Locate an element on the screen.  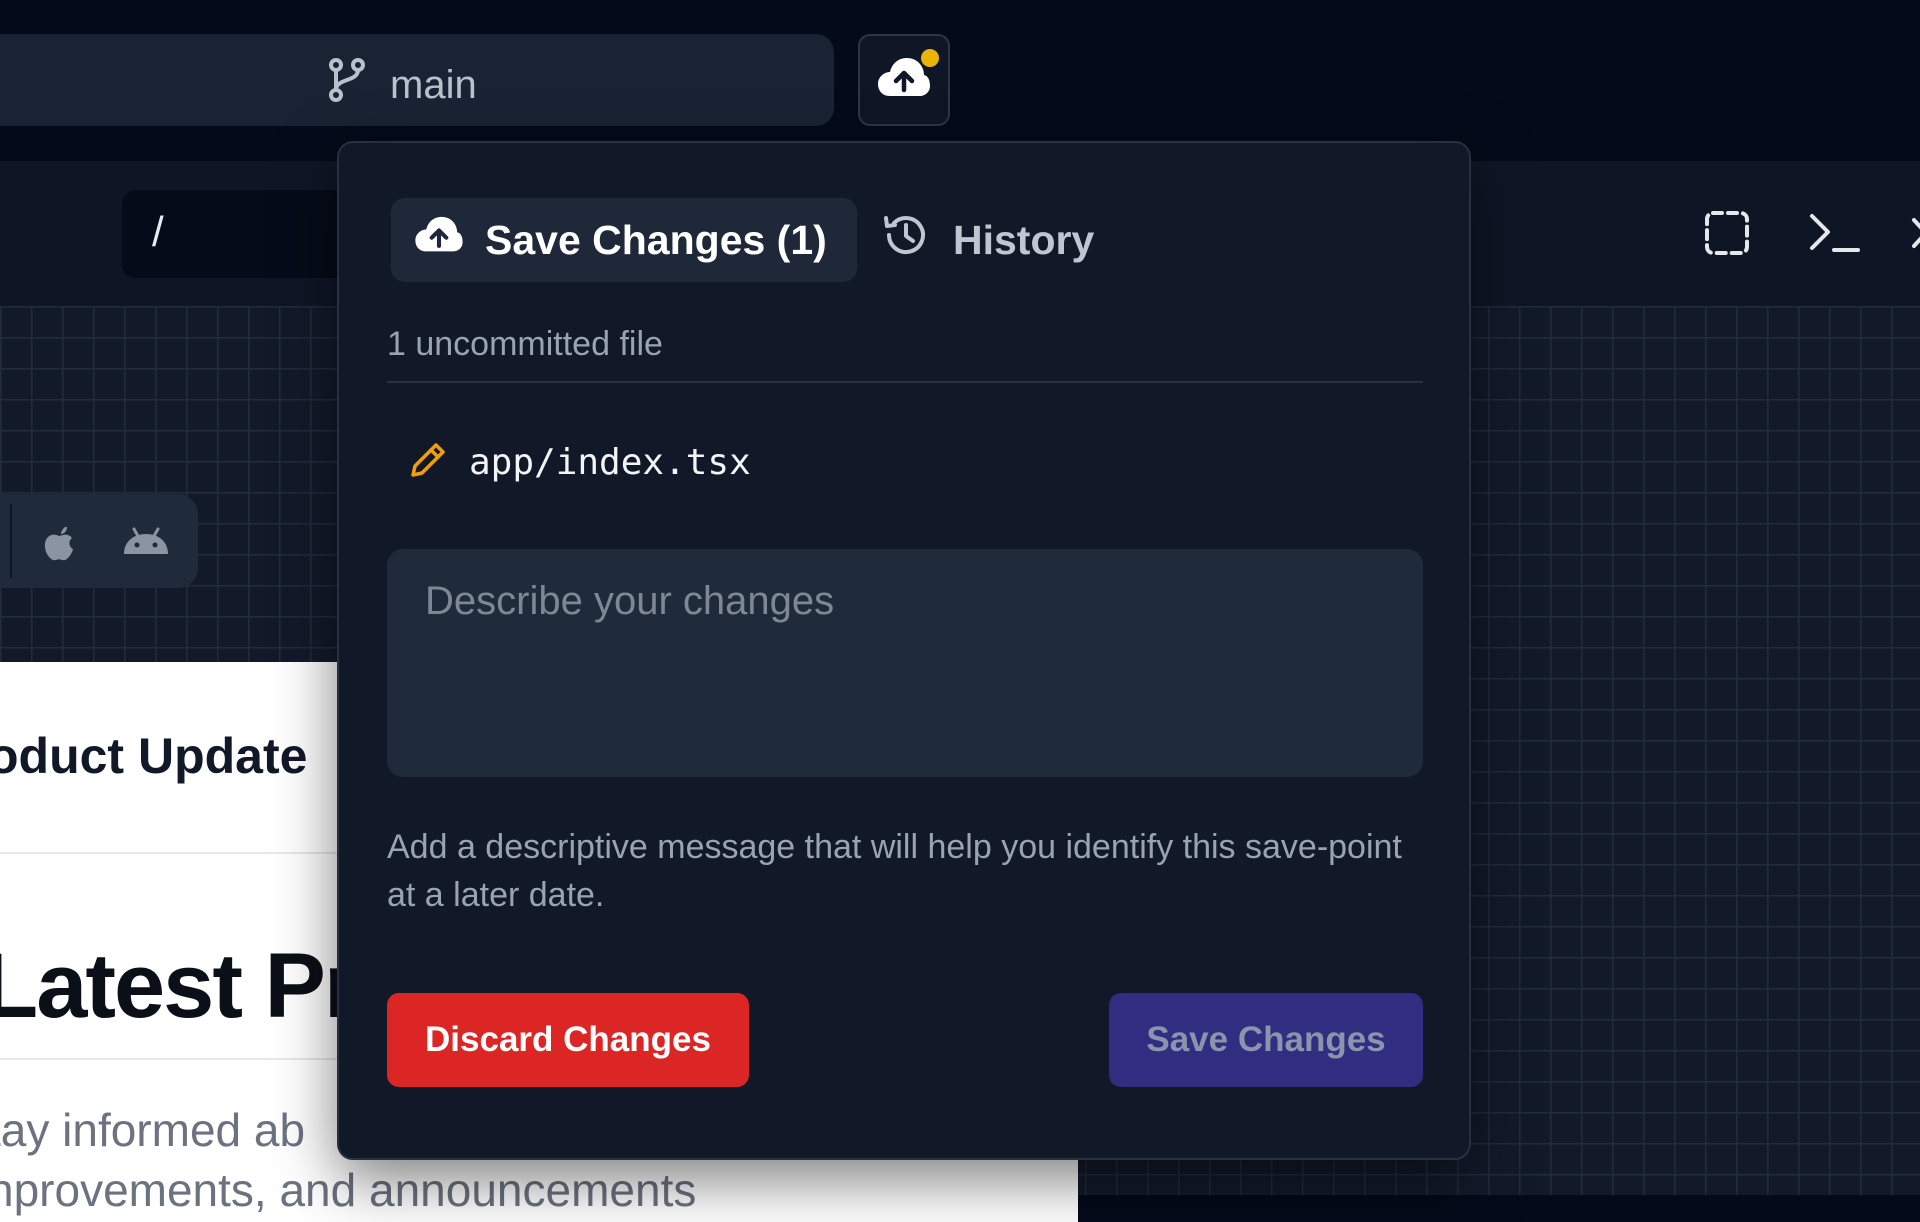
file-list-item: app/index.tsx is located at coordinates (580, 462).